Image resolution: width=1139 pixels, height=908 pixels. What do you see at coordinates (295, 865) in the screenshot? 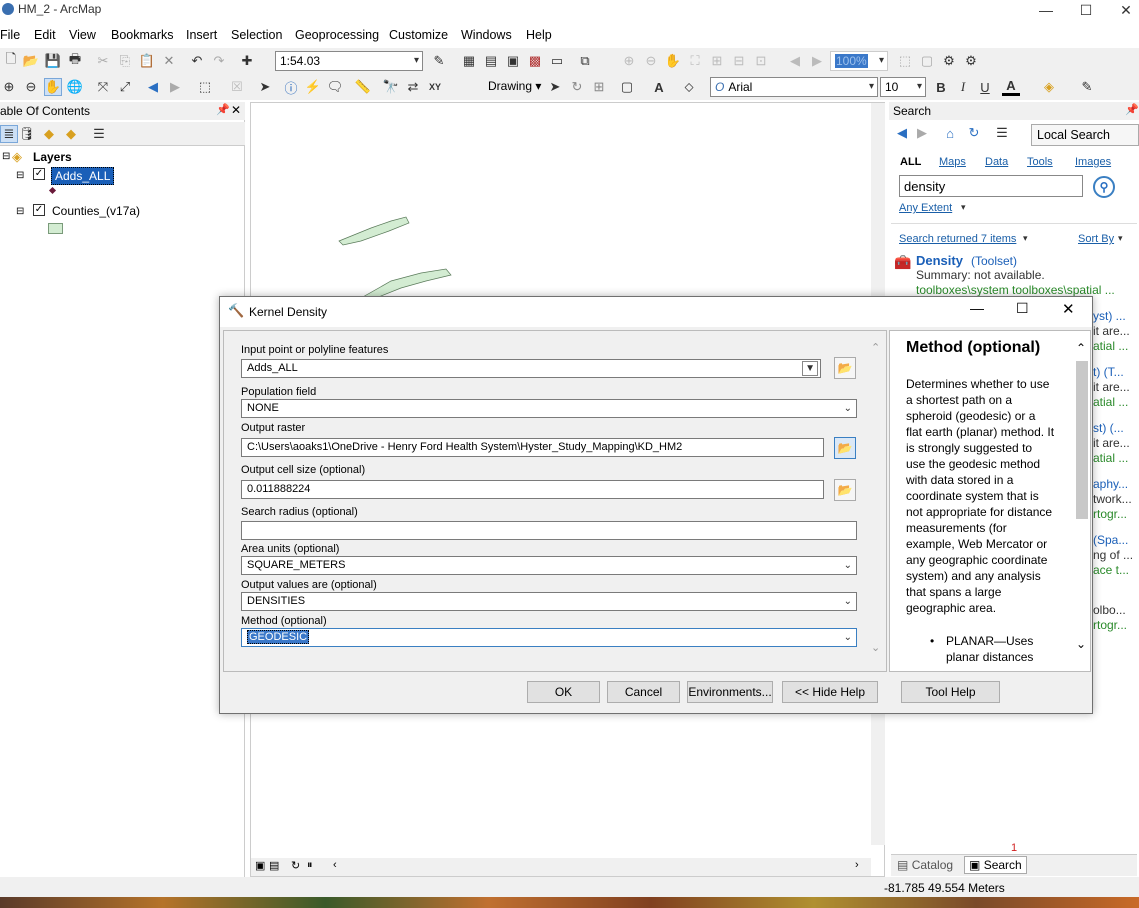
I see `refresh-icon: ↻` at bounding box center [295, 865].